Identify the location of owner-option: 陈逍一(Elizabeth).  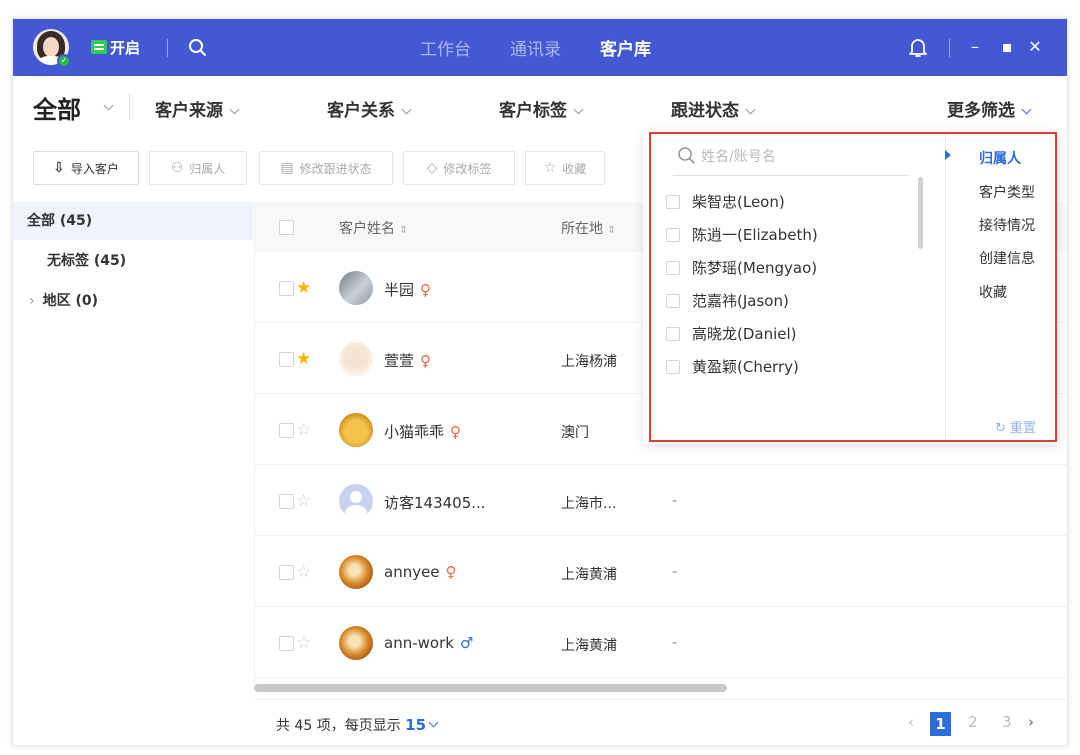
(789, 234).